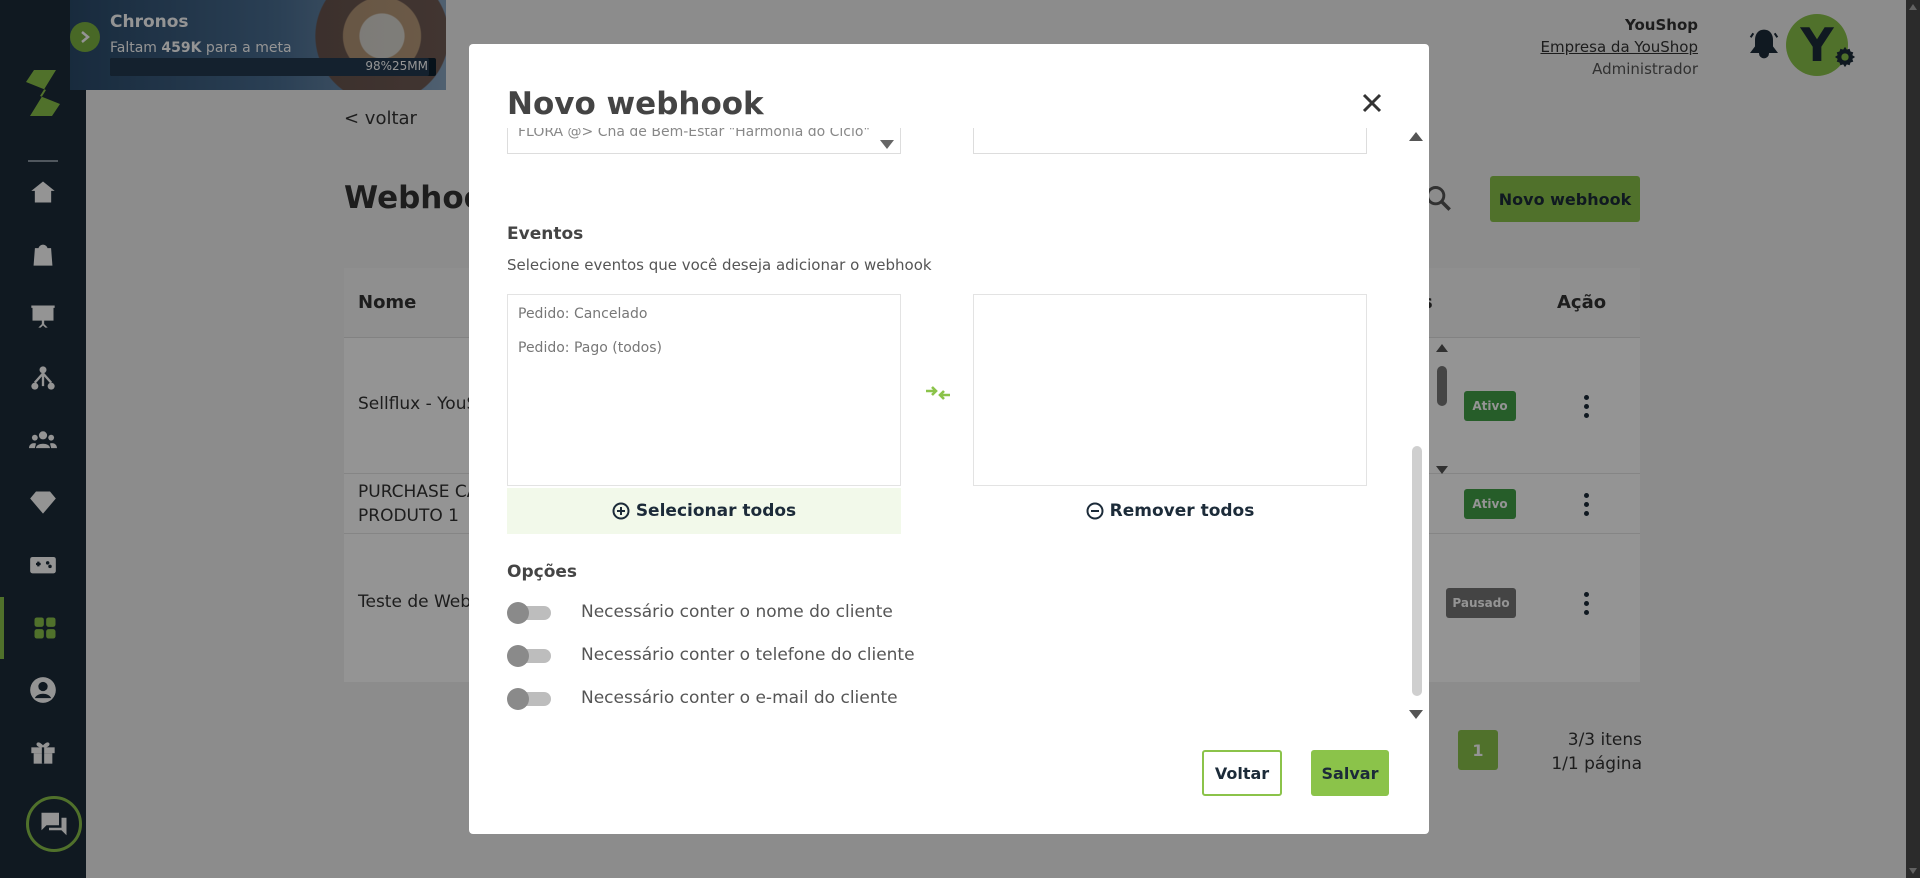 The width and height of the screenshot is (1920, 878). I want to click on back-button: Voltar, so click(1242, 773).